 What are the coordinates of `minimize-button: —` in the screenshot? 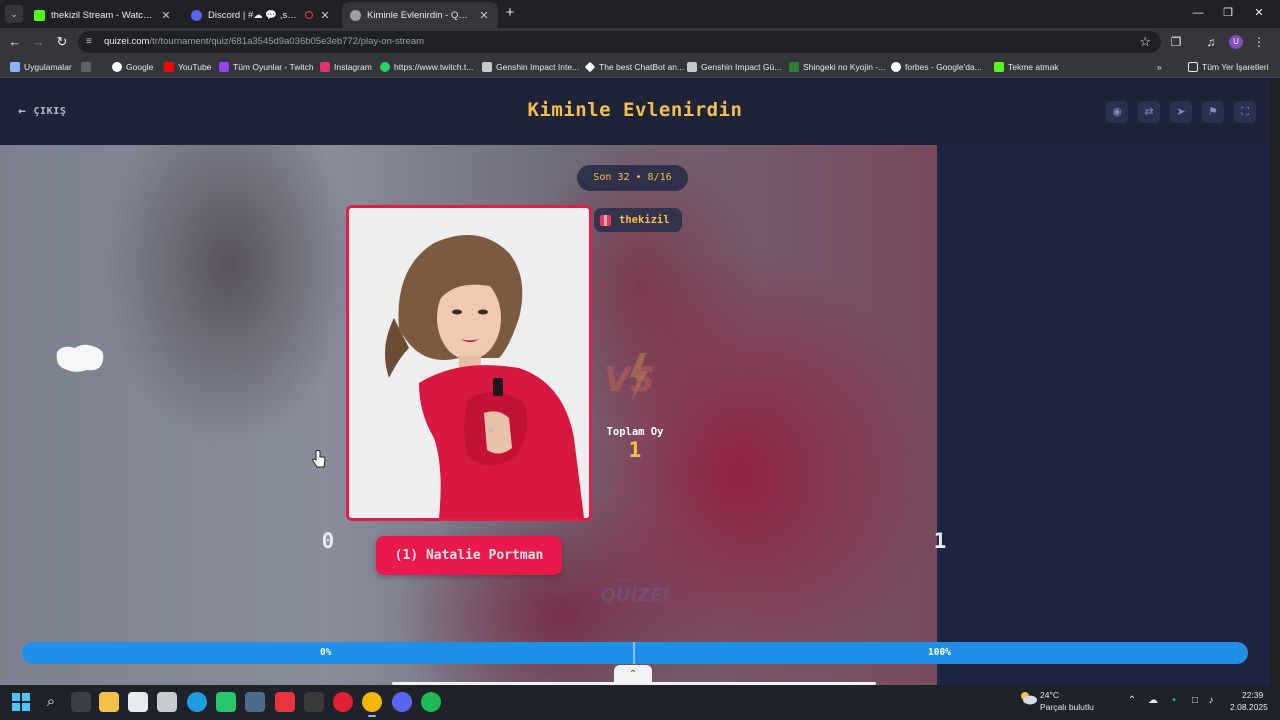 It's located at (1198, 13).